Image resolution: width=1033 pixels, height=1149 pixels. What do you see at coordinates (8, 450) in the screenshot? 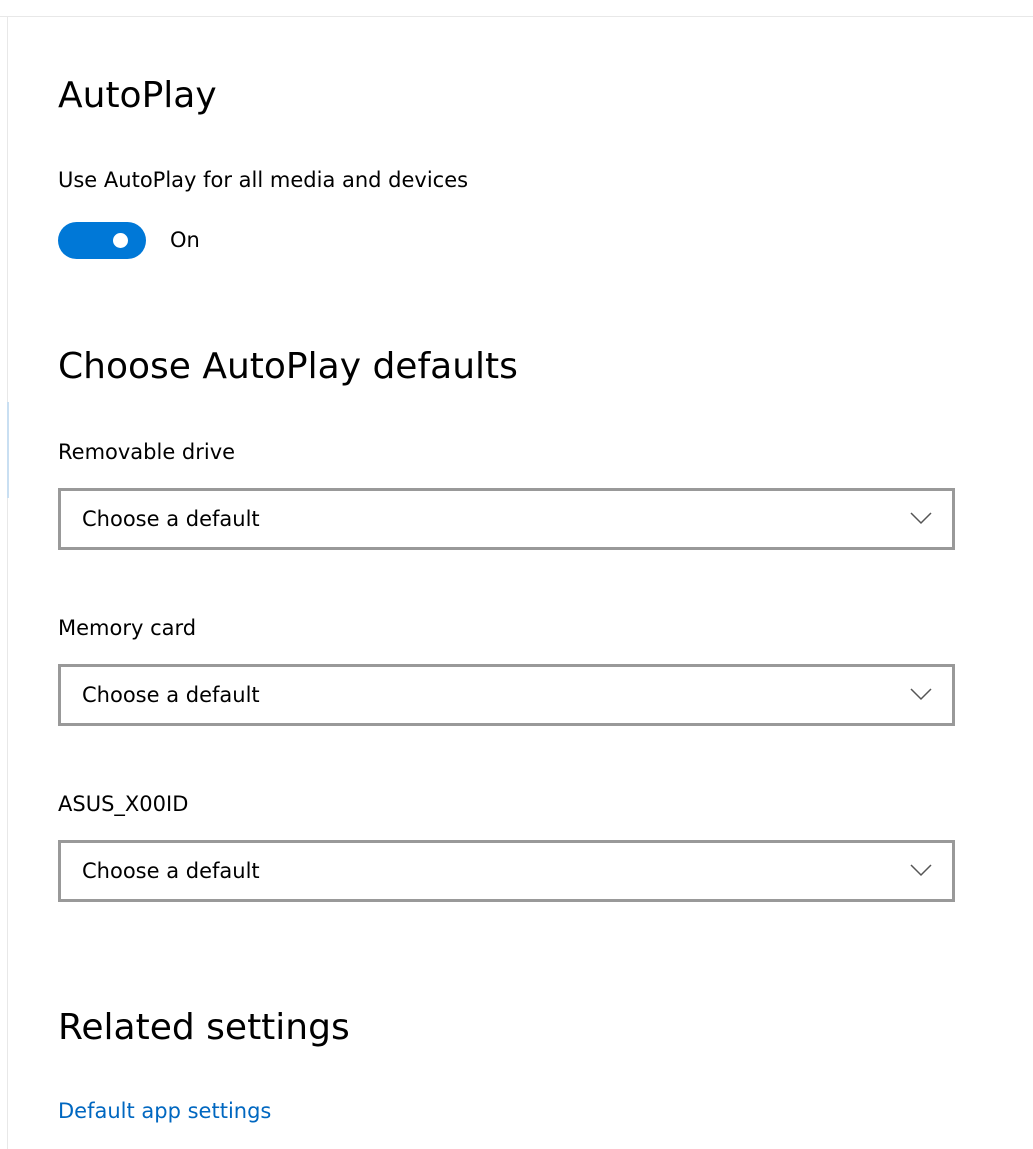
I see `scroll-indicator` at bounding box center [8, 450].